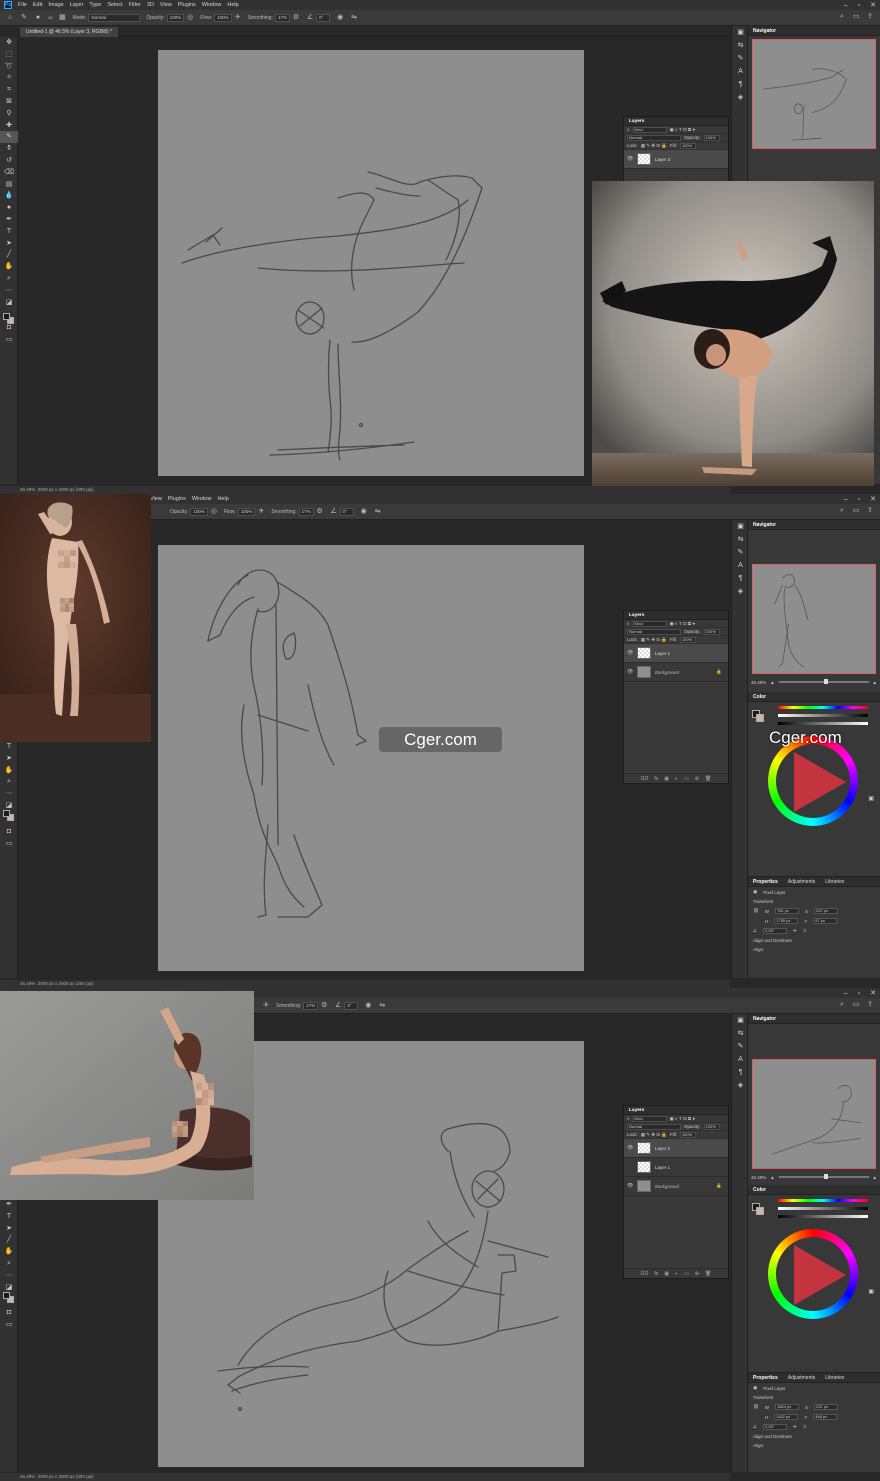 This screenshot has height=1481, width=880. I want to click on search-icon: ⌕, so click(842, 17).